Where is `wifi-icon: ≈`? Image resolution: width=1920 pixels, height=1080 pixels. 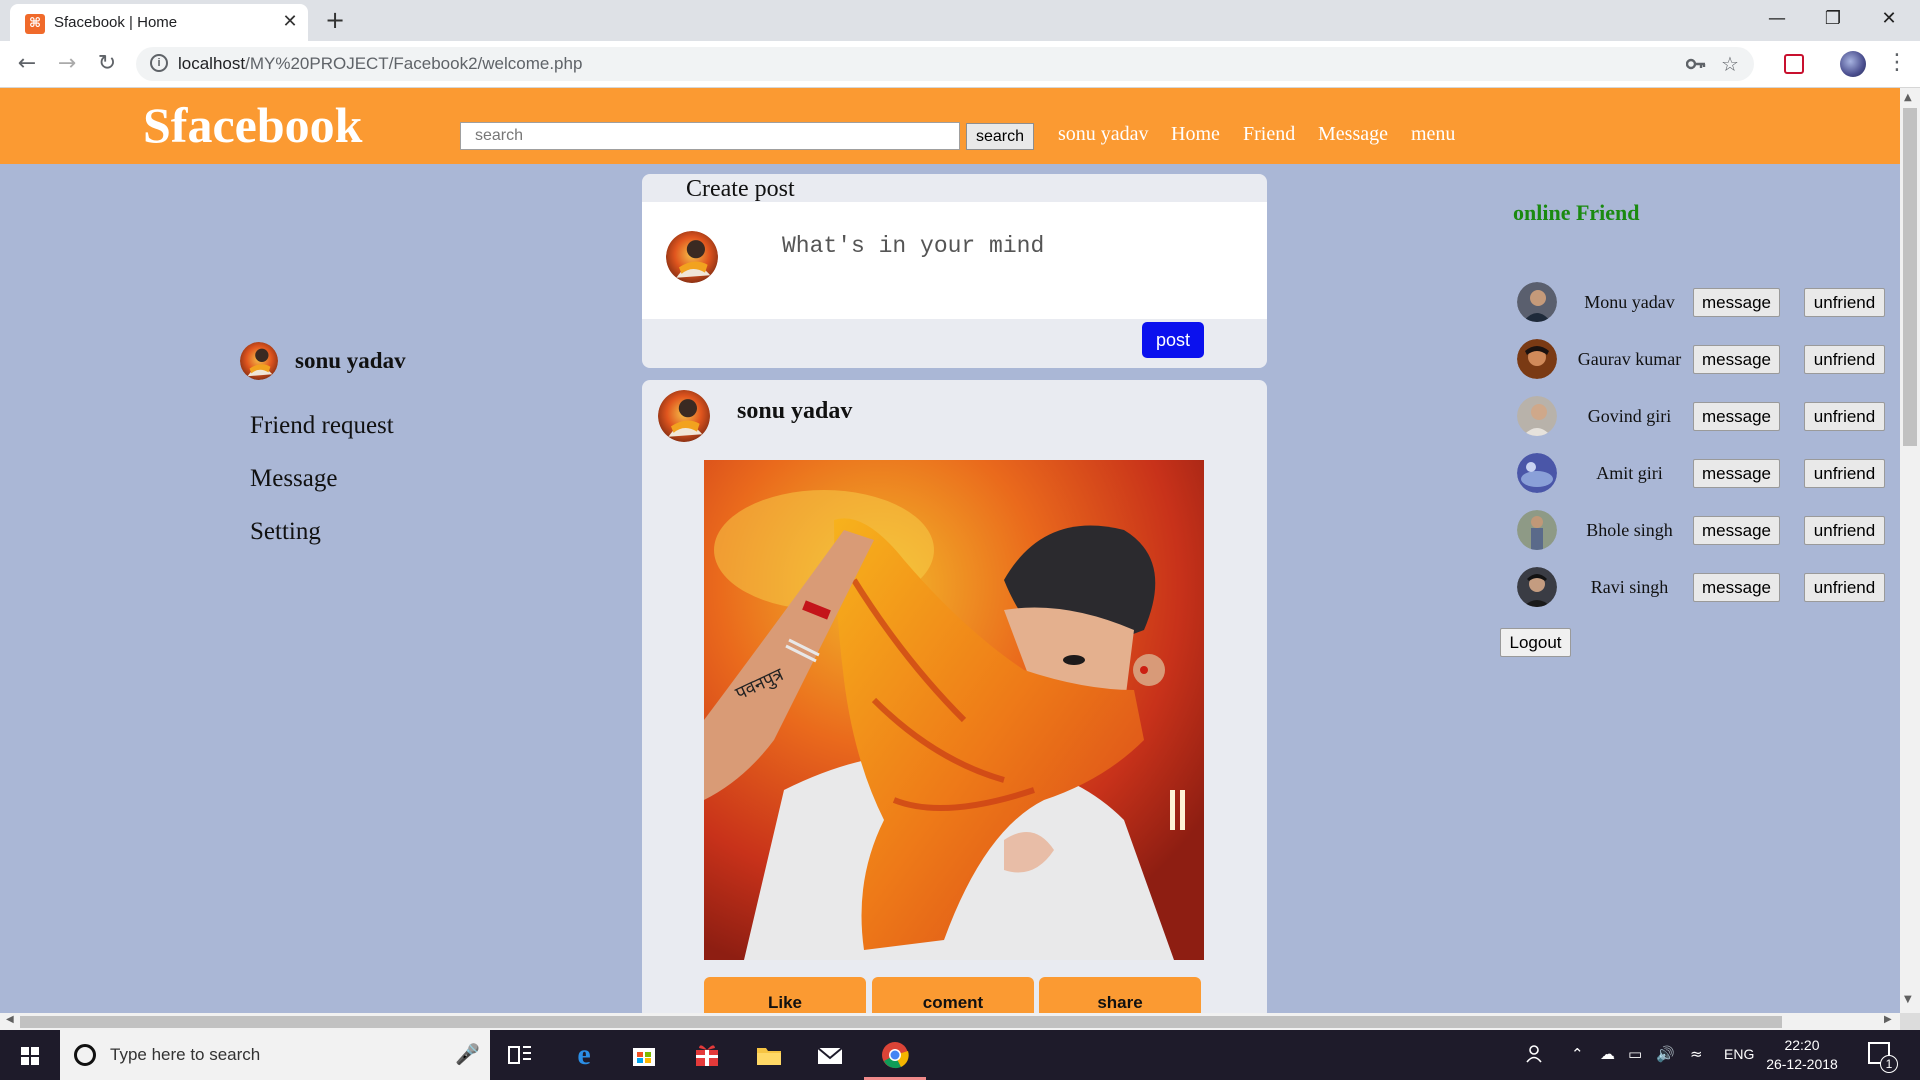 wifi-icon: ≈ is located at coordinates (1696, 1054).